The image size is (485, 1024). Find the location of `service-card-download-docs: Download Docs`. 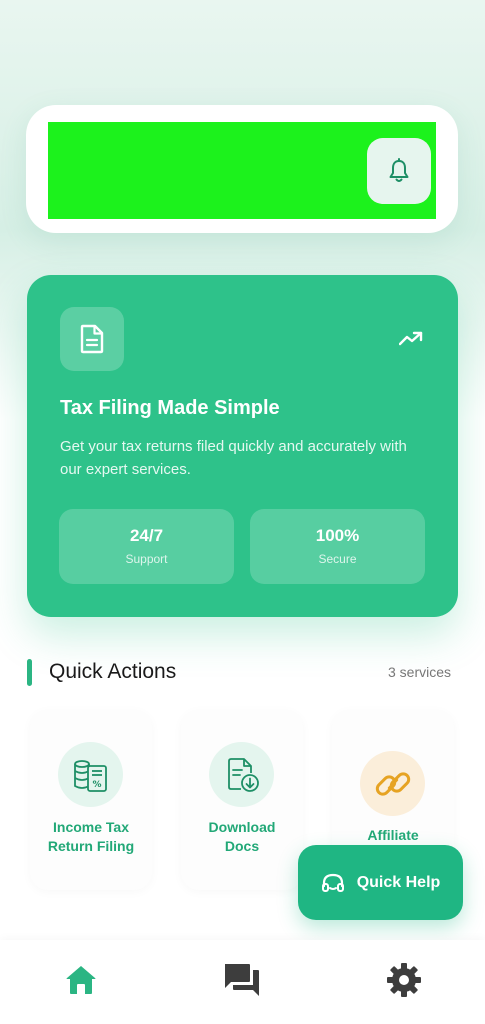

service-card-download-docs: Download Docs is located at coordinates (242, 800).